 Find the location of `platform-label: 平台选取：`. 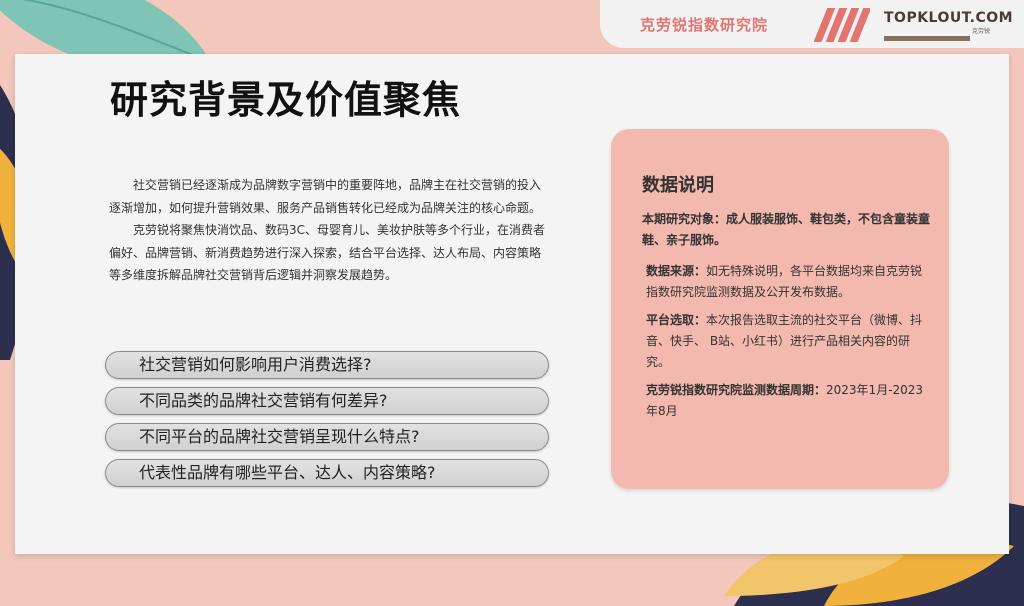

platform-label: 平台选取： is located at coordinates (676, 320).